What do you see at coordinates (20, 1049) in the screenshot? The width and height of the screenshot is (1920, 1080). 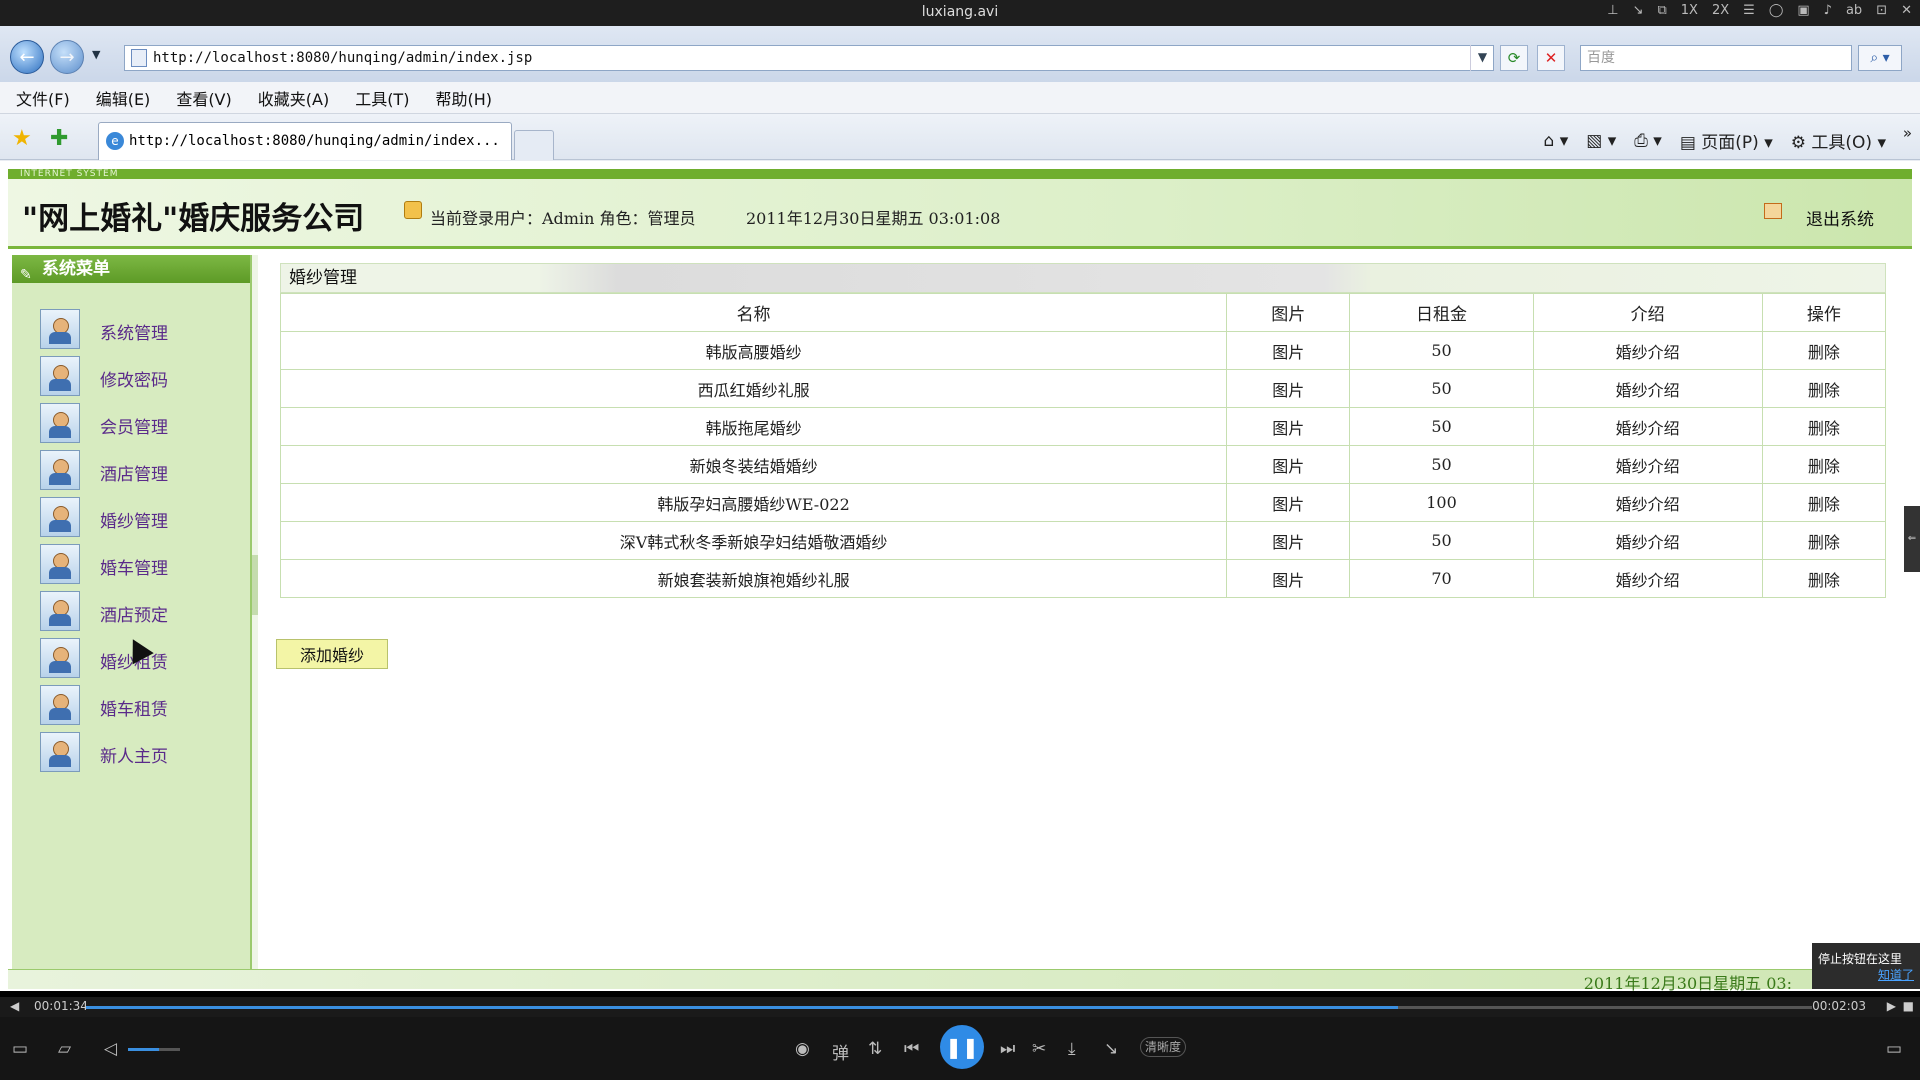 I see `open-file-icon: ▭` at bounding box center [20, 1049].